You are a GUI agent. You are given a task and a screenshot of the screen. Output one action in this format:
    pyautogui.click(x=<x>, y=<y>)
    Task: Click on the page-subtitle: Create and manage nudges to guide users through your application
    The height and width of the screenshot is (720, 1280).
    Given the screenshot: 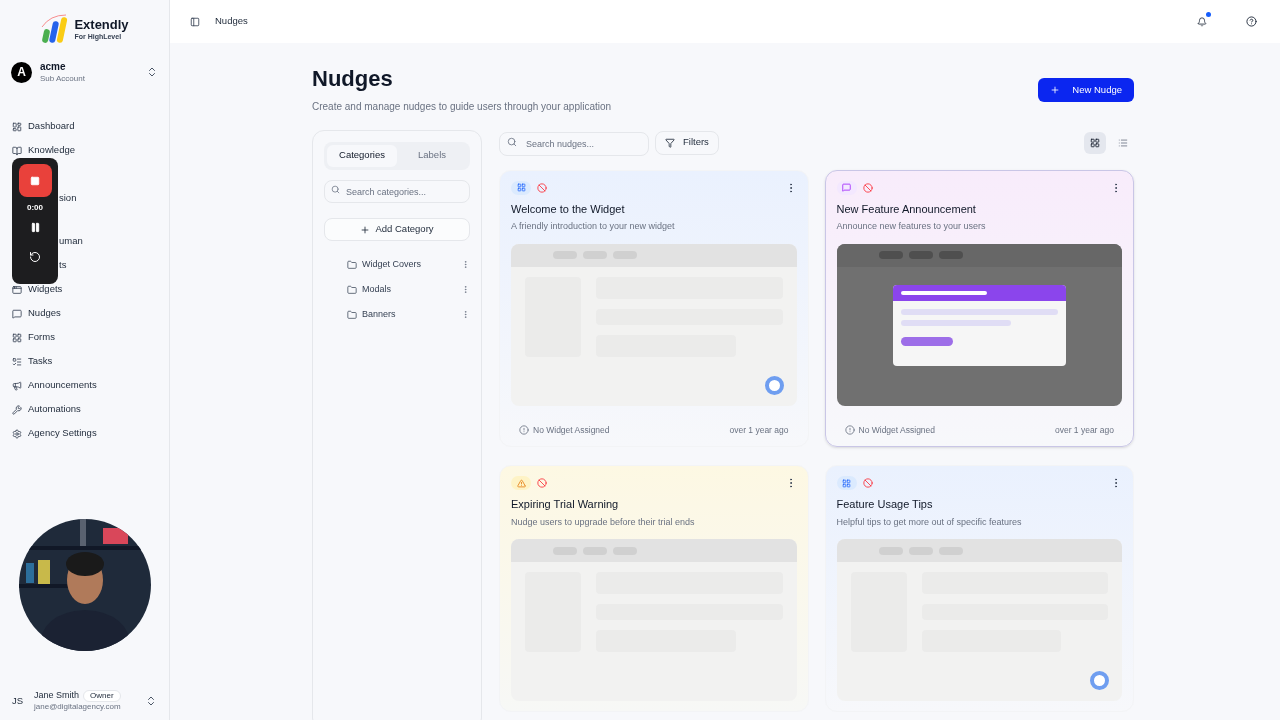 What is the action you would take?
    pyautogui.click(x=462, y=106)
    